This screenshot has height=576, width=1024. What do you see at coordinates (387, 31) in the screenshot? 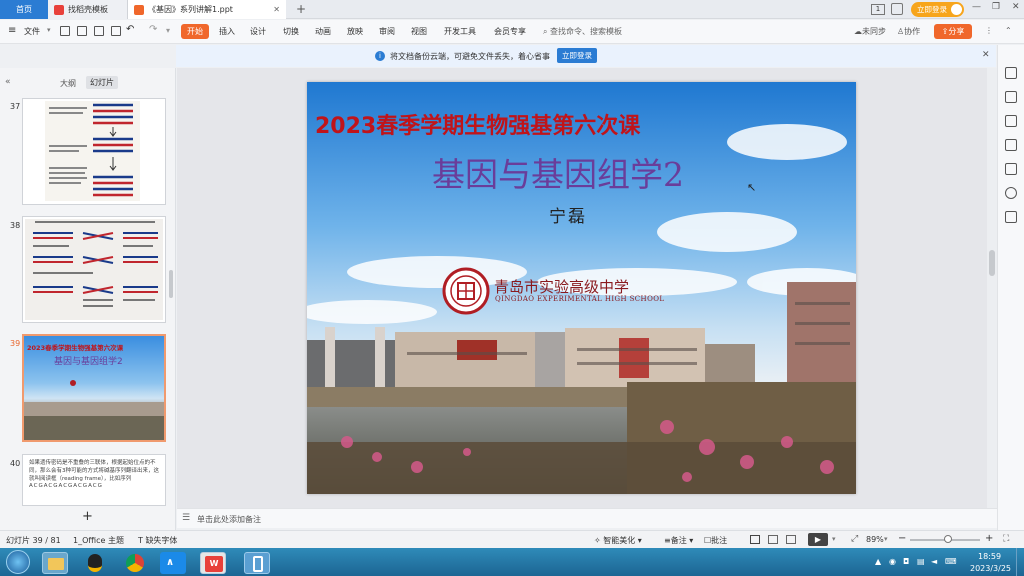
I see `menu-review: 审阅` at bounding box center [387, 31].